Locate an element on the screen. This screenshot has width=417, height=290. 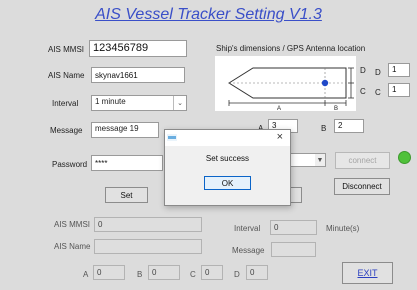
app-title: AIS Vessel Tracker Setting V1.3 is located at coordinates (208, 14).